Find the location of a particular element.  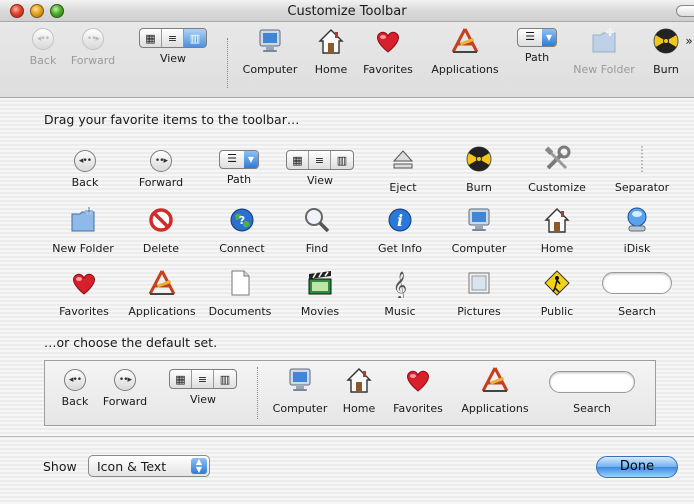

toolbar-applications: Applications is located at coordinates (465, 51).